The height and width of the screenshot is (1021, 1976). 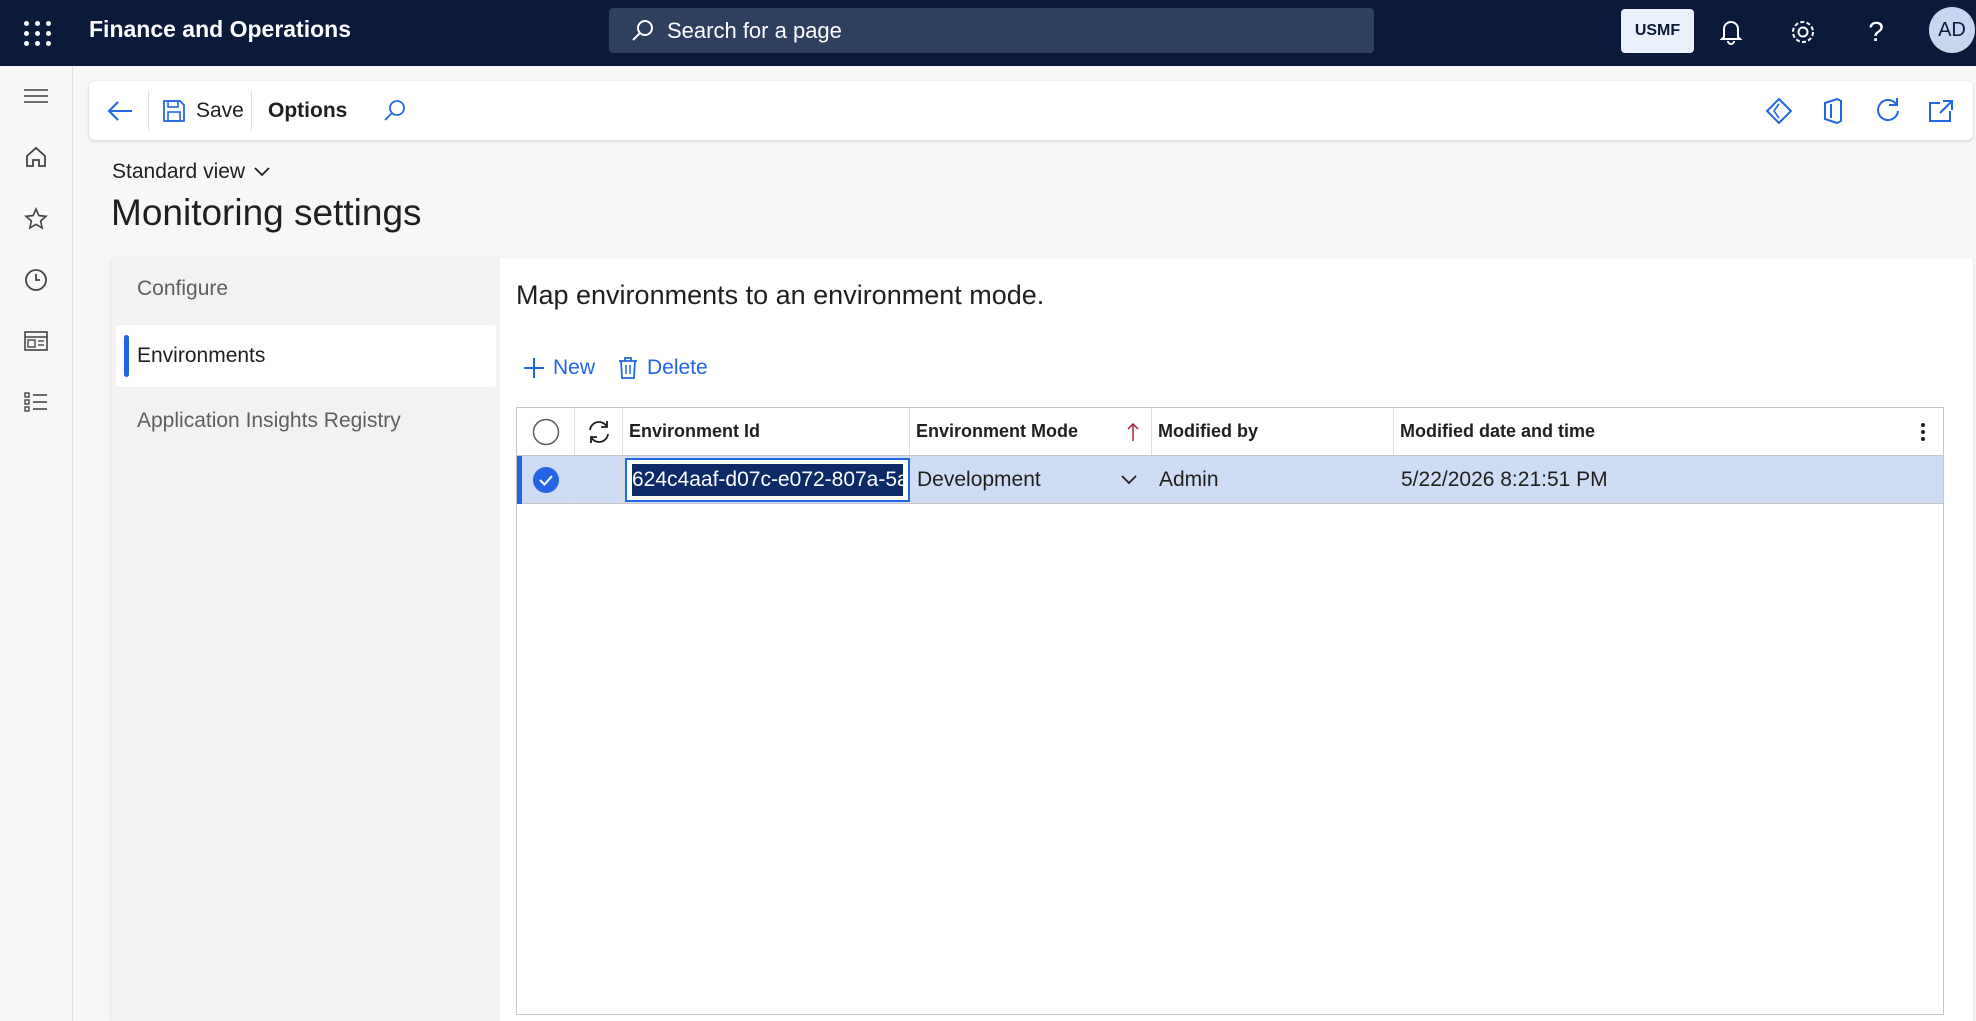 I want to click on modified-datetime-cell: 5/22/2026 8:21:51 PM, so click(x=1504, y=479).